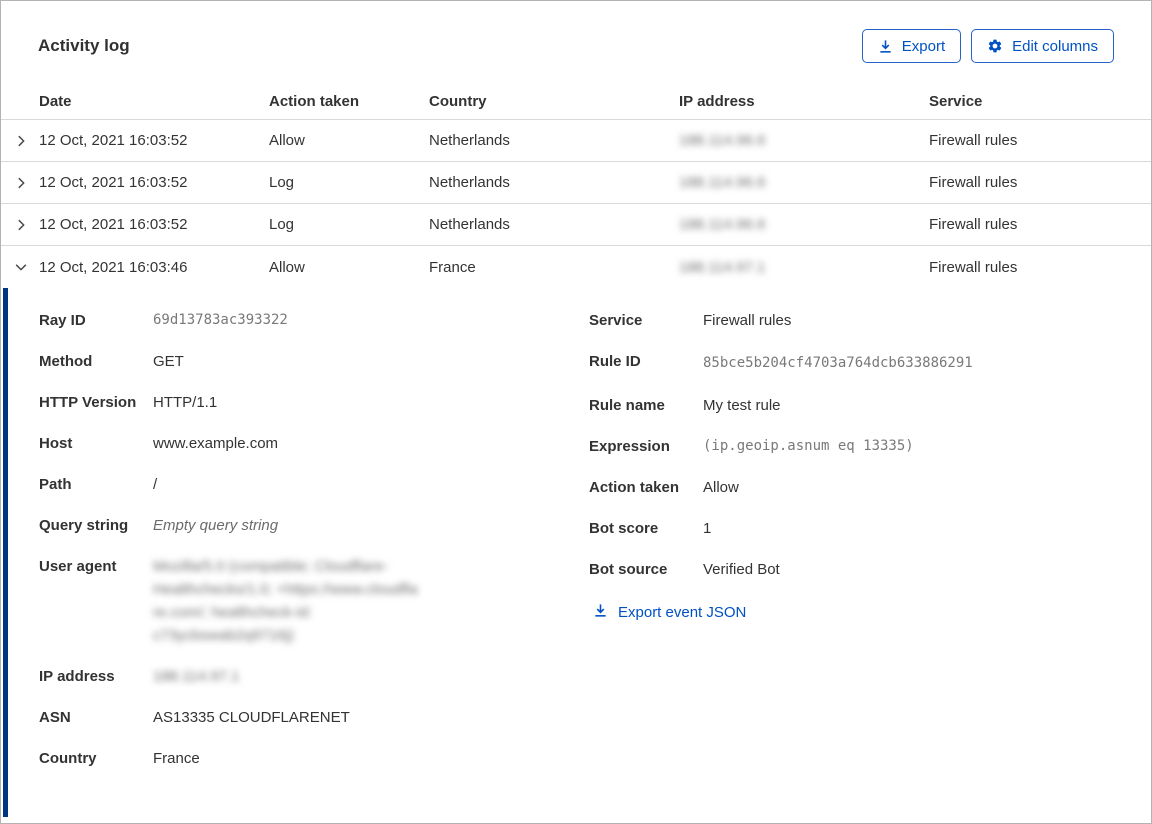 The image size is (1152, 824). What do you see at coordinates (55, 484) in the screenshot?
I see `detail-label: Path` at bounding box center [55, 484].